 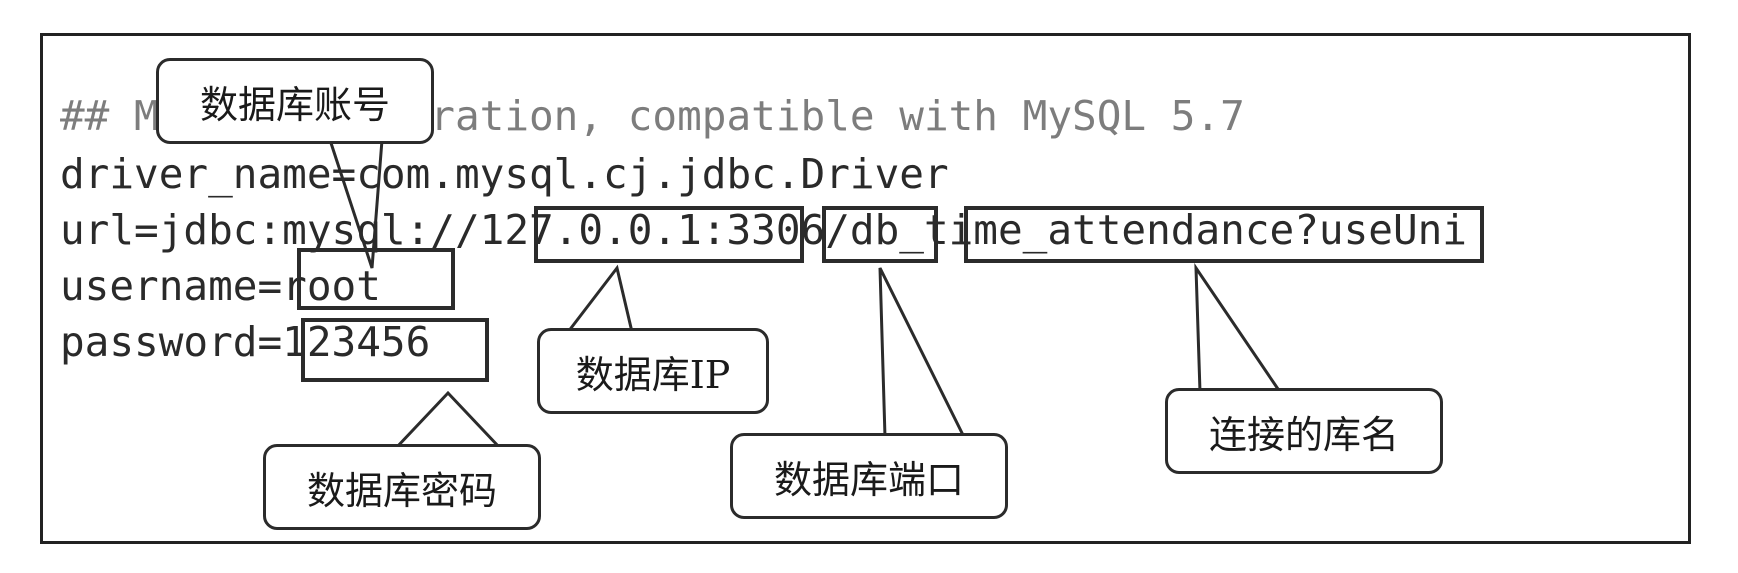 What do you see at coordinates (1224, 234) in the screenshot?
I see `dbname-highlight` at bounding box center [1224, 234].